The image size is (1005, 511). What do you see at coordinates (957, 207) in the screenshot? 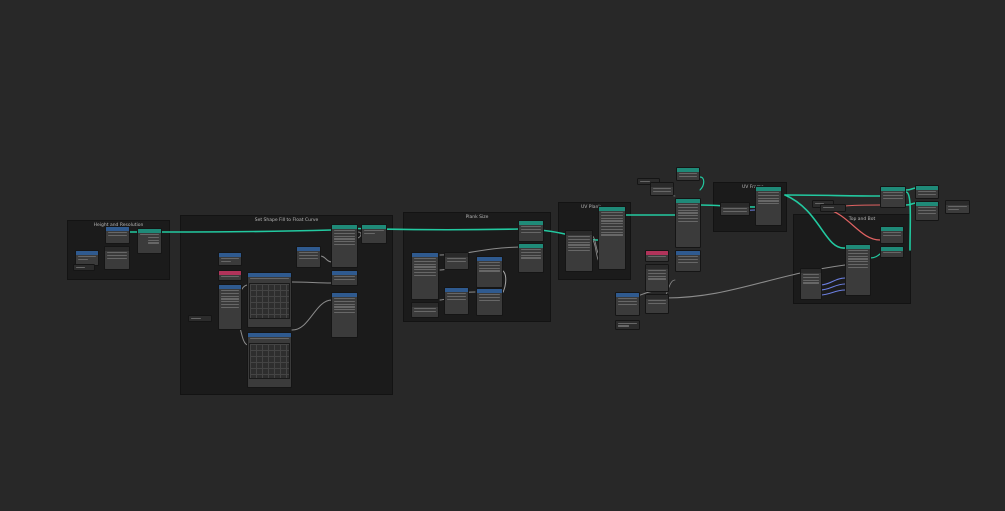
I see `group-output-node` at bounding box center [957, 207].